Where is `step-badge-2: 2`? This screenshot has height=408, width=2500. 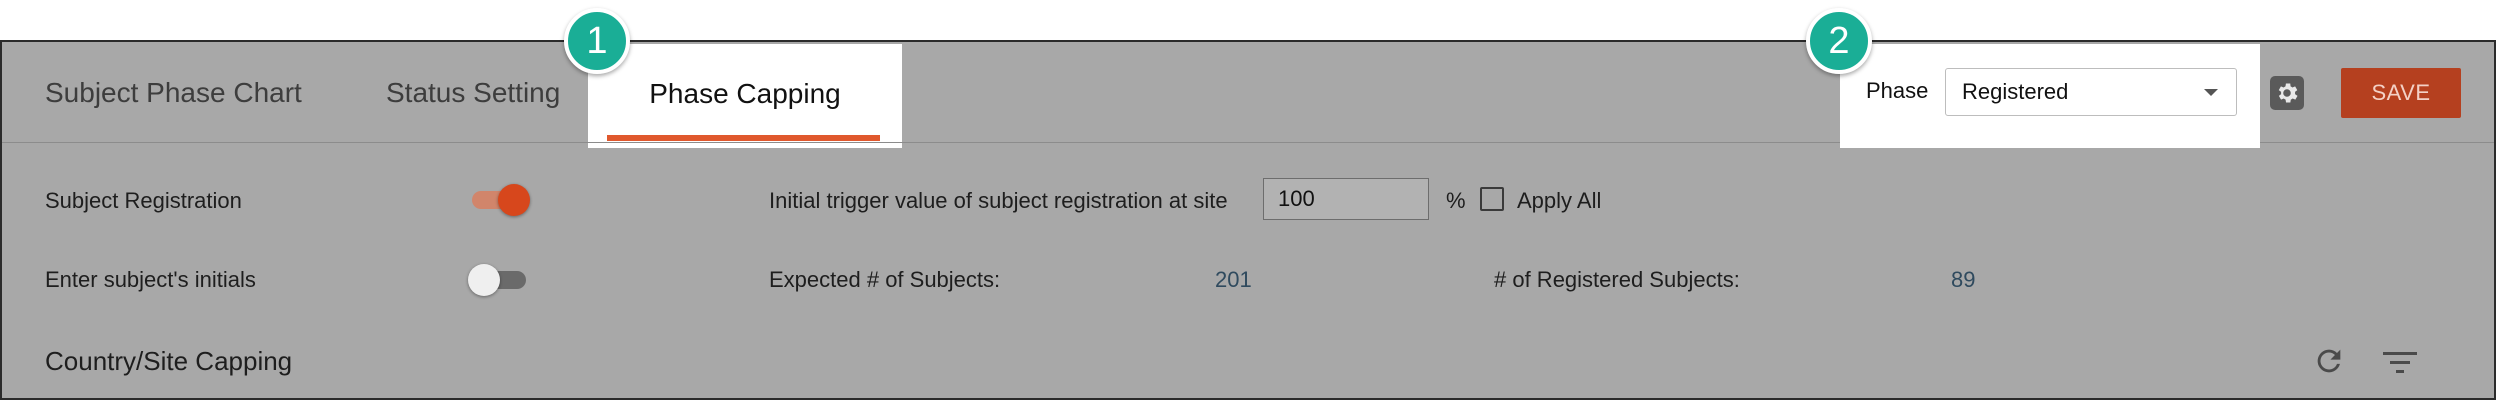
step-badge-2: 2 is located at coordinates (1839, 41).